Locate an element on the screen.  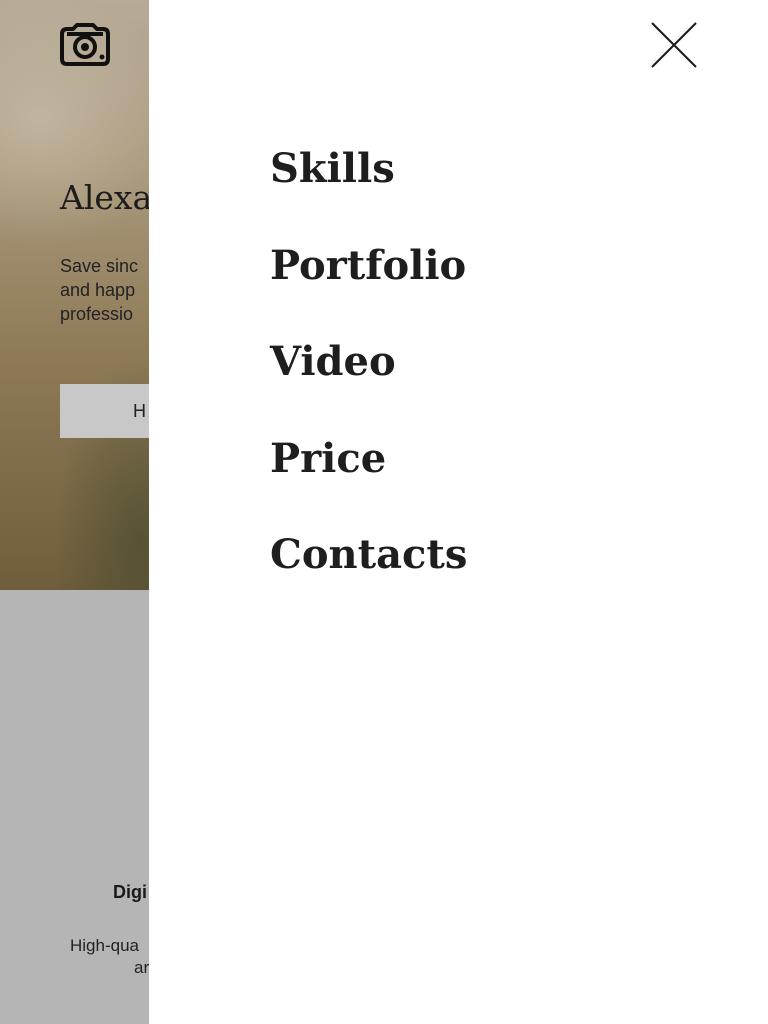
menu-link-skills: Skills is located at coordinates (332, 169).